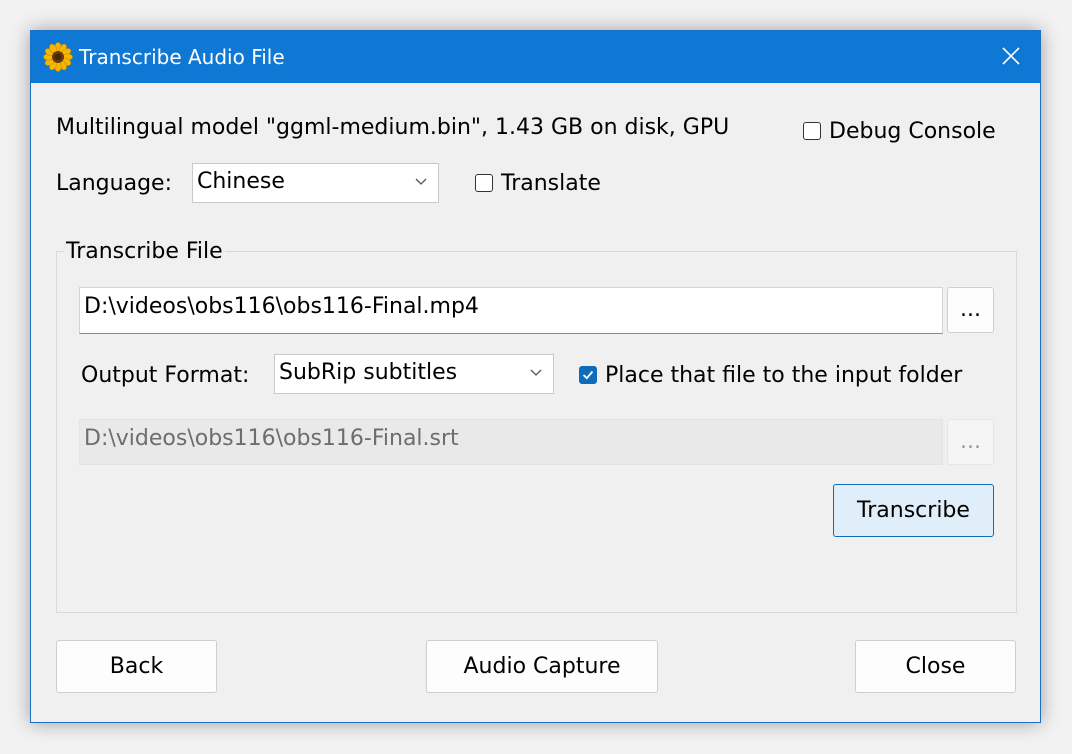  Describe the element at coordinates (58, 57) in the screenshot. I see `sunflower-icon` at that location.